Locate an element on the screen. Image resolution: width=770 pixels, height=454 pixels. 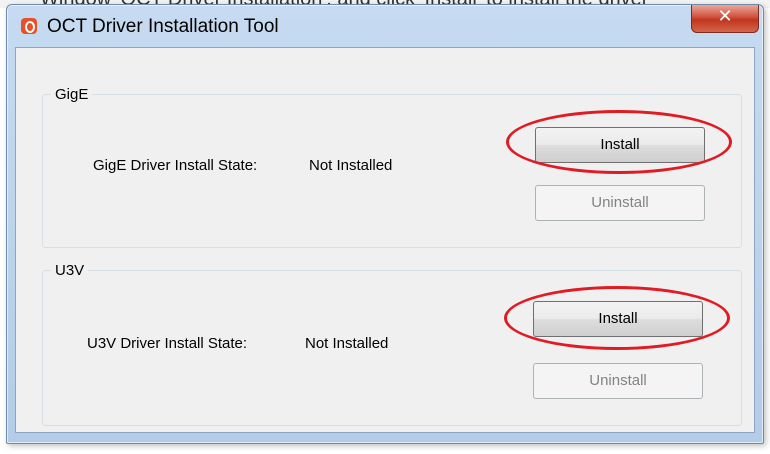
gige-uninstall-button: Uninstall is located at coordinates (620, 203).